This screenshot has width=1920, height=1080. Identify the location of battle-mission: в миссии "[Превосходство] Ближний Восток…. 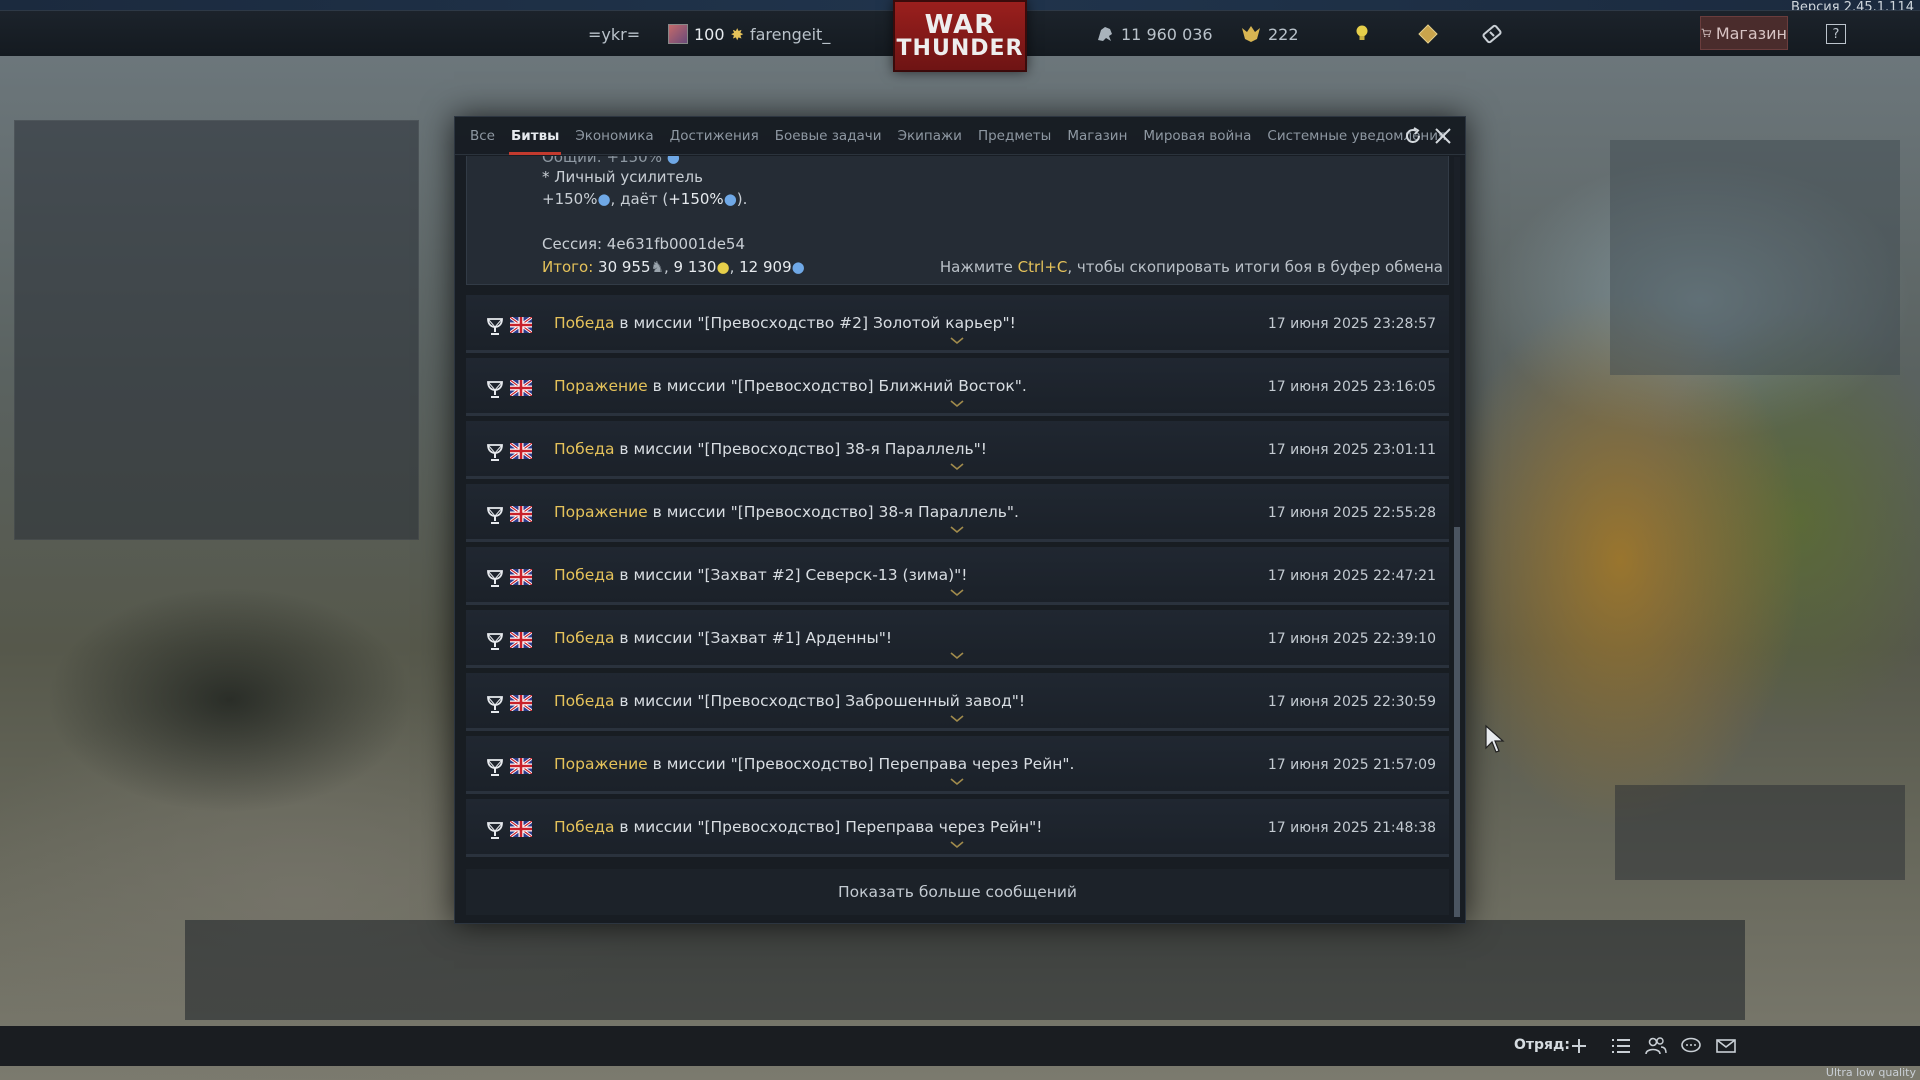
(837, 386).